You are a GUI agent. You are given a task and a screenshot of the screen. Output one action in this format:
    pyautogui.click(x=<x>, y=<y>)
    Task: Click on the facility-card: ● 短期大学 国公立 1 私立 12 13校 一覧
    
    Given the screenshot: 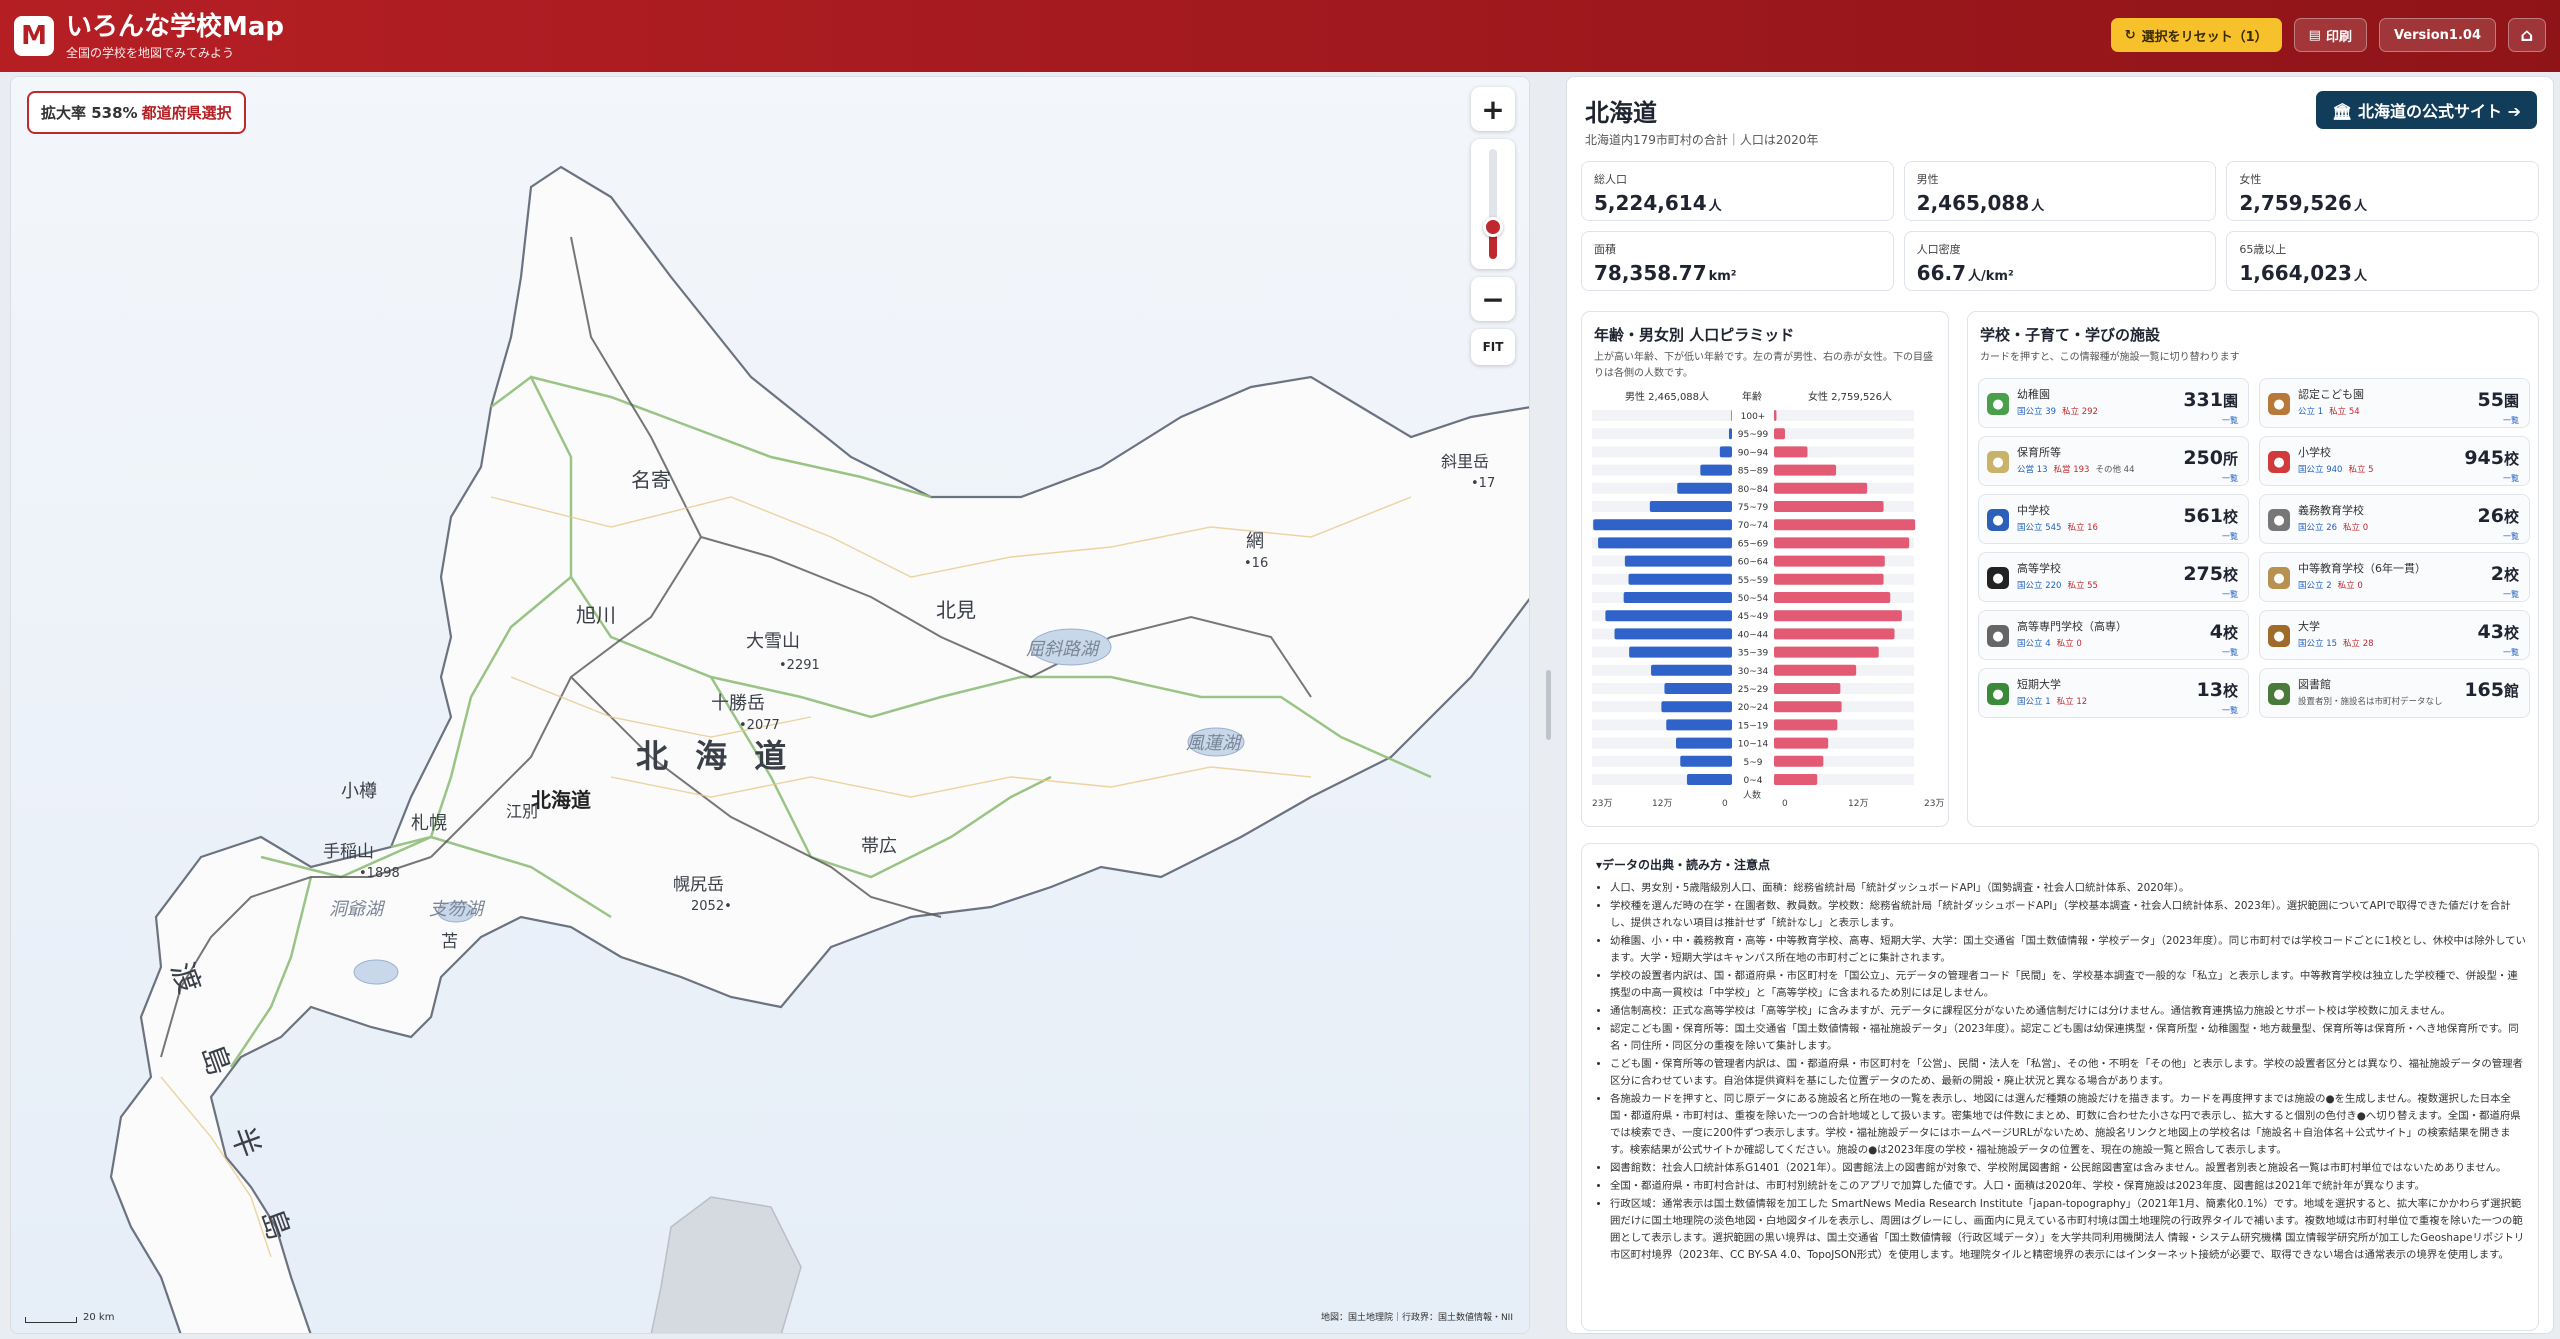 What is the action you would take?
    pyautogui.click(x=2113, y=693)
    